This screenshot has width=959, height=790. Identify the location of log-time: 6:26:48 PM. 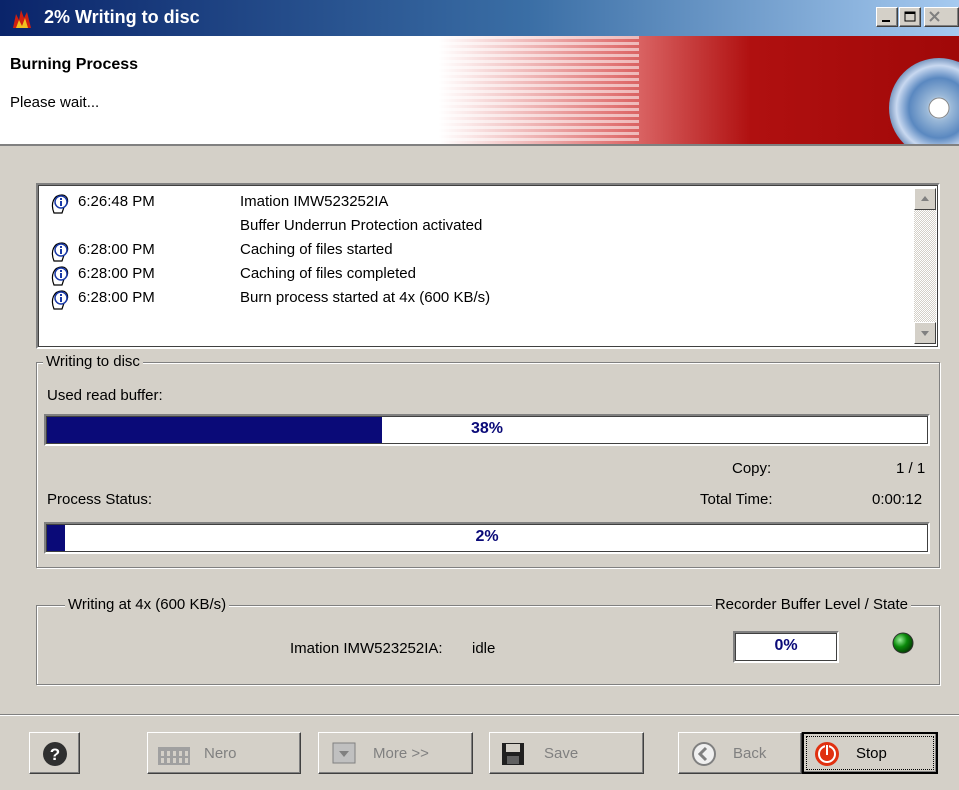
(116, 201).